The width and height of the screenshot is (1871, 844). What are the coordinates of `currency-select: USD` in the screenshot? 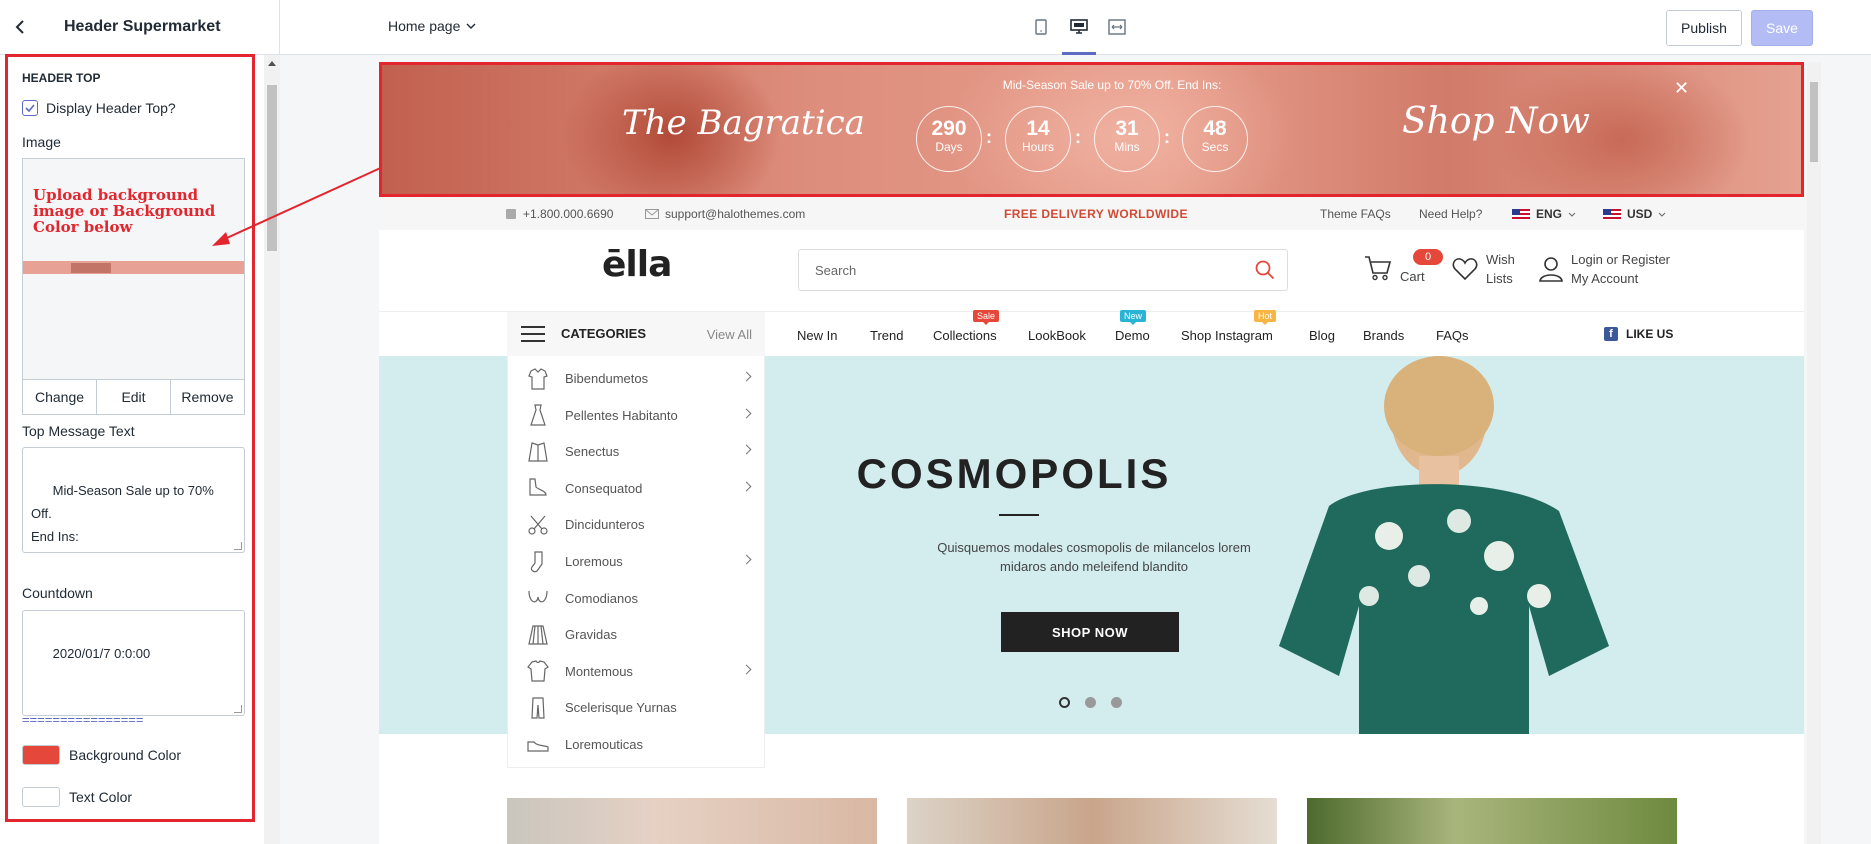 It's located at (1634, 214).